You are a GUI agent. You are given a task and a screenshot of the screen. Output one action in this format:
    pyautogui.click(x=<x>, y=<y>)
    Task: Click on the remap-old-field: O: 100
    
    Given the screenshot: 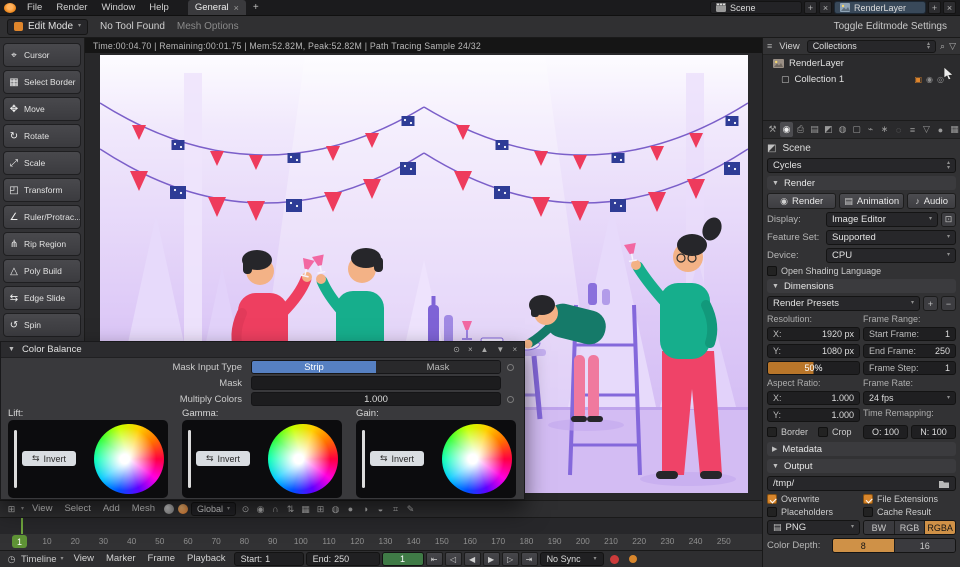 What is the action you would take?
    pyautogui.click(x=885, y=432)
    